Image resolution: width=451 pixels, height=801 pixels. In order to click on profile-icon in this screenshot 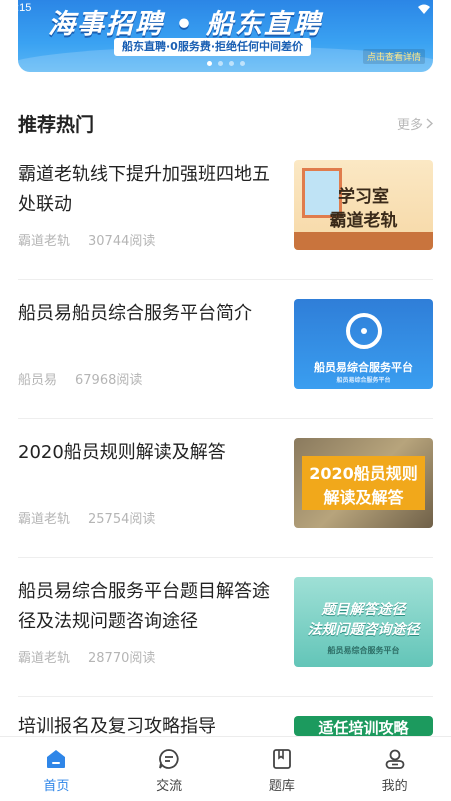, I will do `click(395, 759)`.